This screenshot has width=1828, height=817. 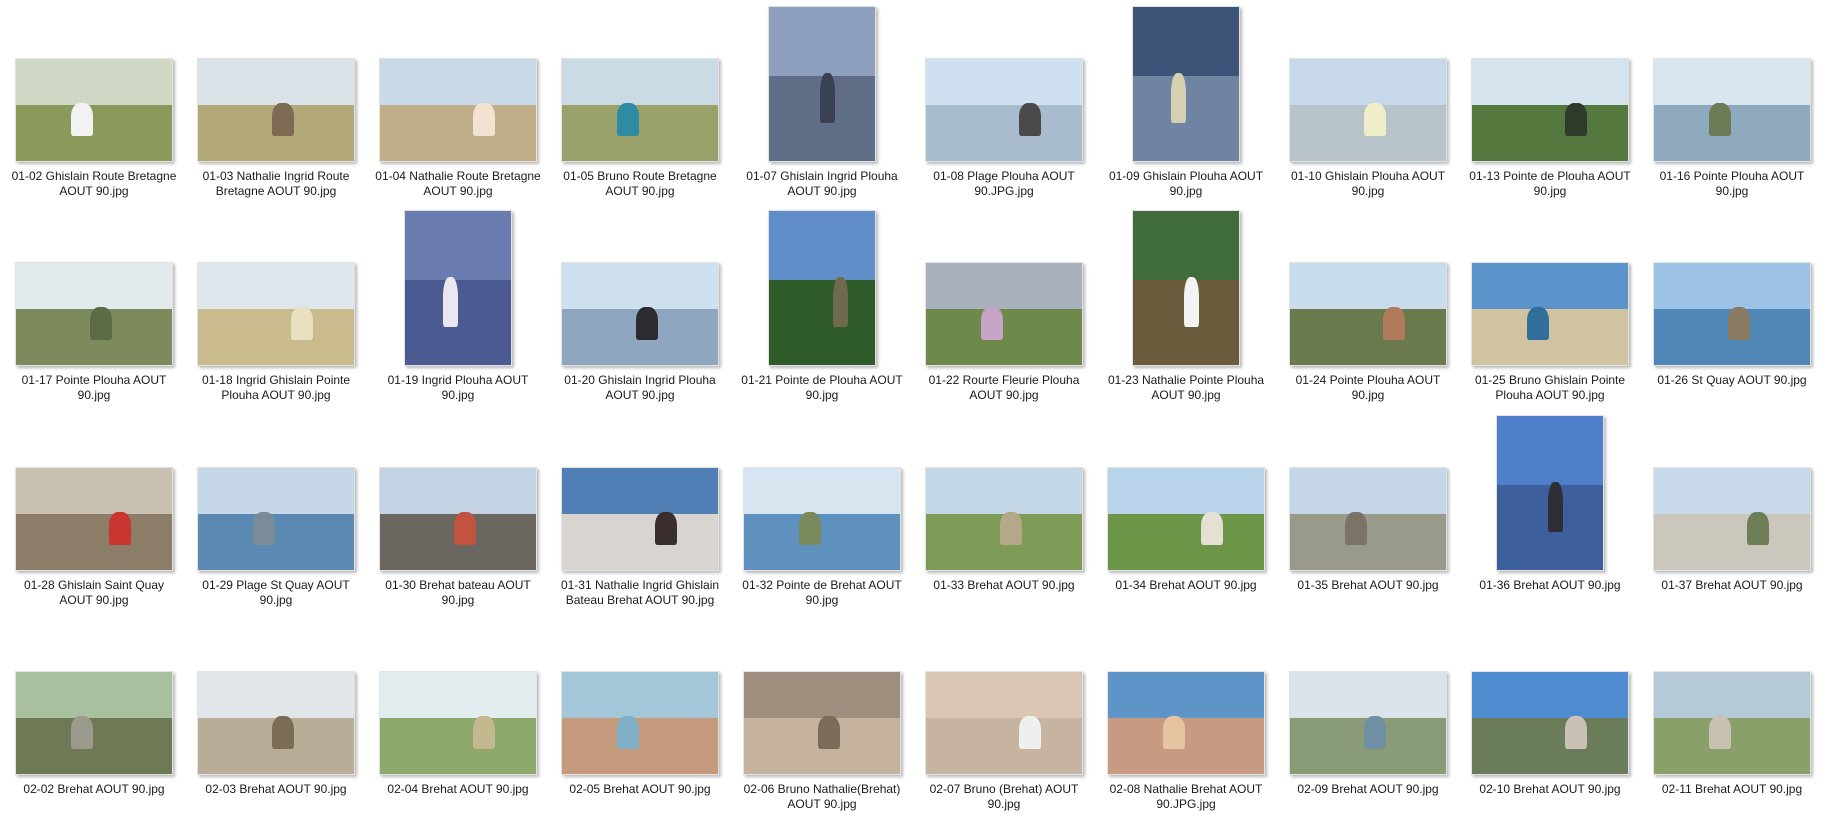 I want to click on file-name-label: 01-32 Pointe de Brehat AOUT 90.jpg, so click(x=822, y=592).